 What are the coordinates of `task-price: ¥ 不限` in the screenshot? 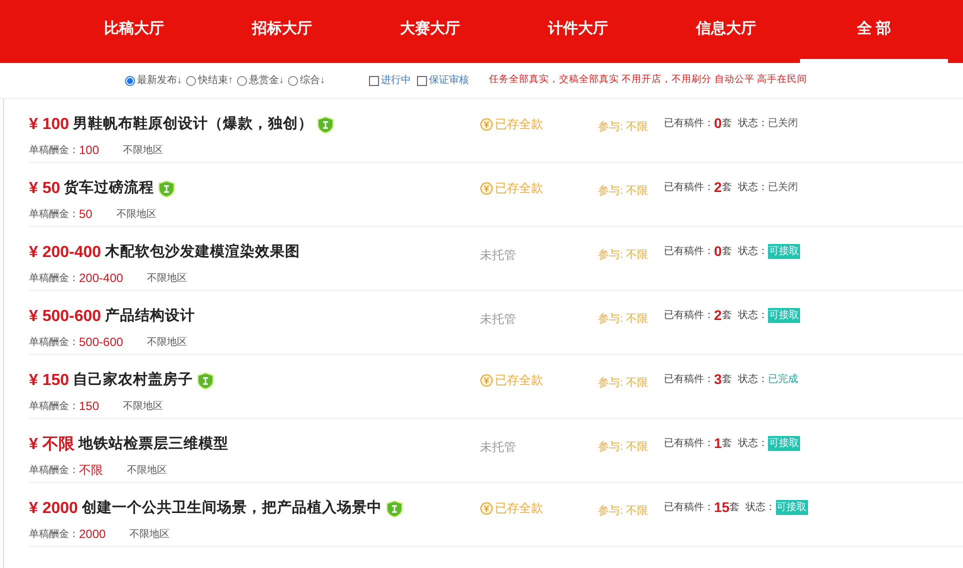 It's located at (51, 445).